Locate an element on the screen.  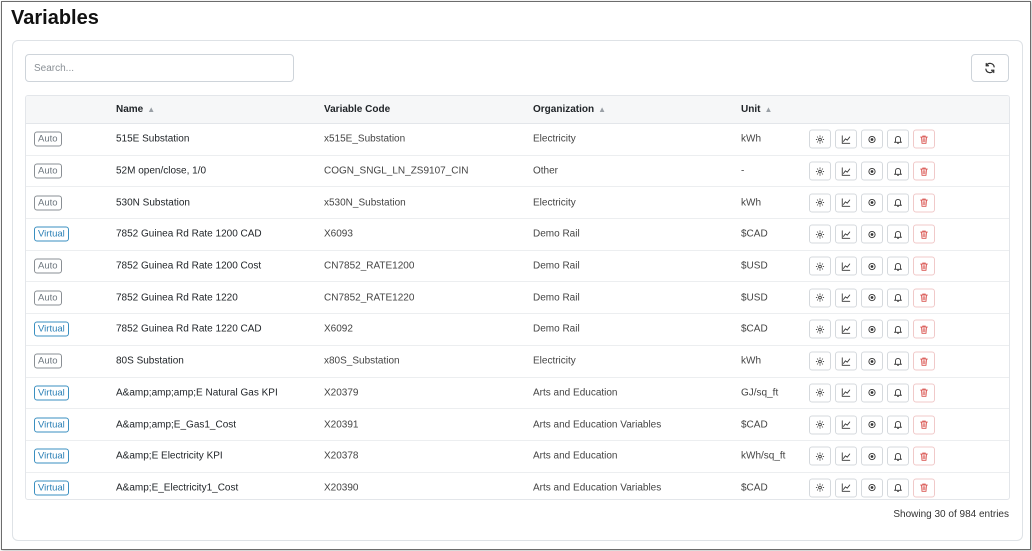
variable-unit: kWh/sq_ft is located at coordinates (763, 456).